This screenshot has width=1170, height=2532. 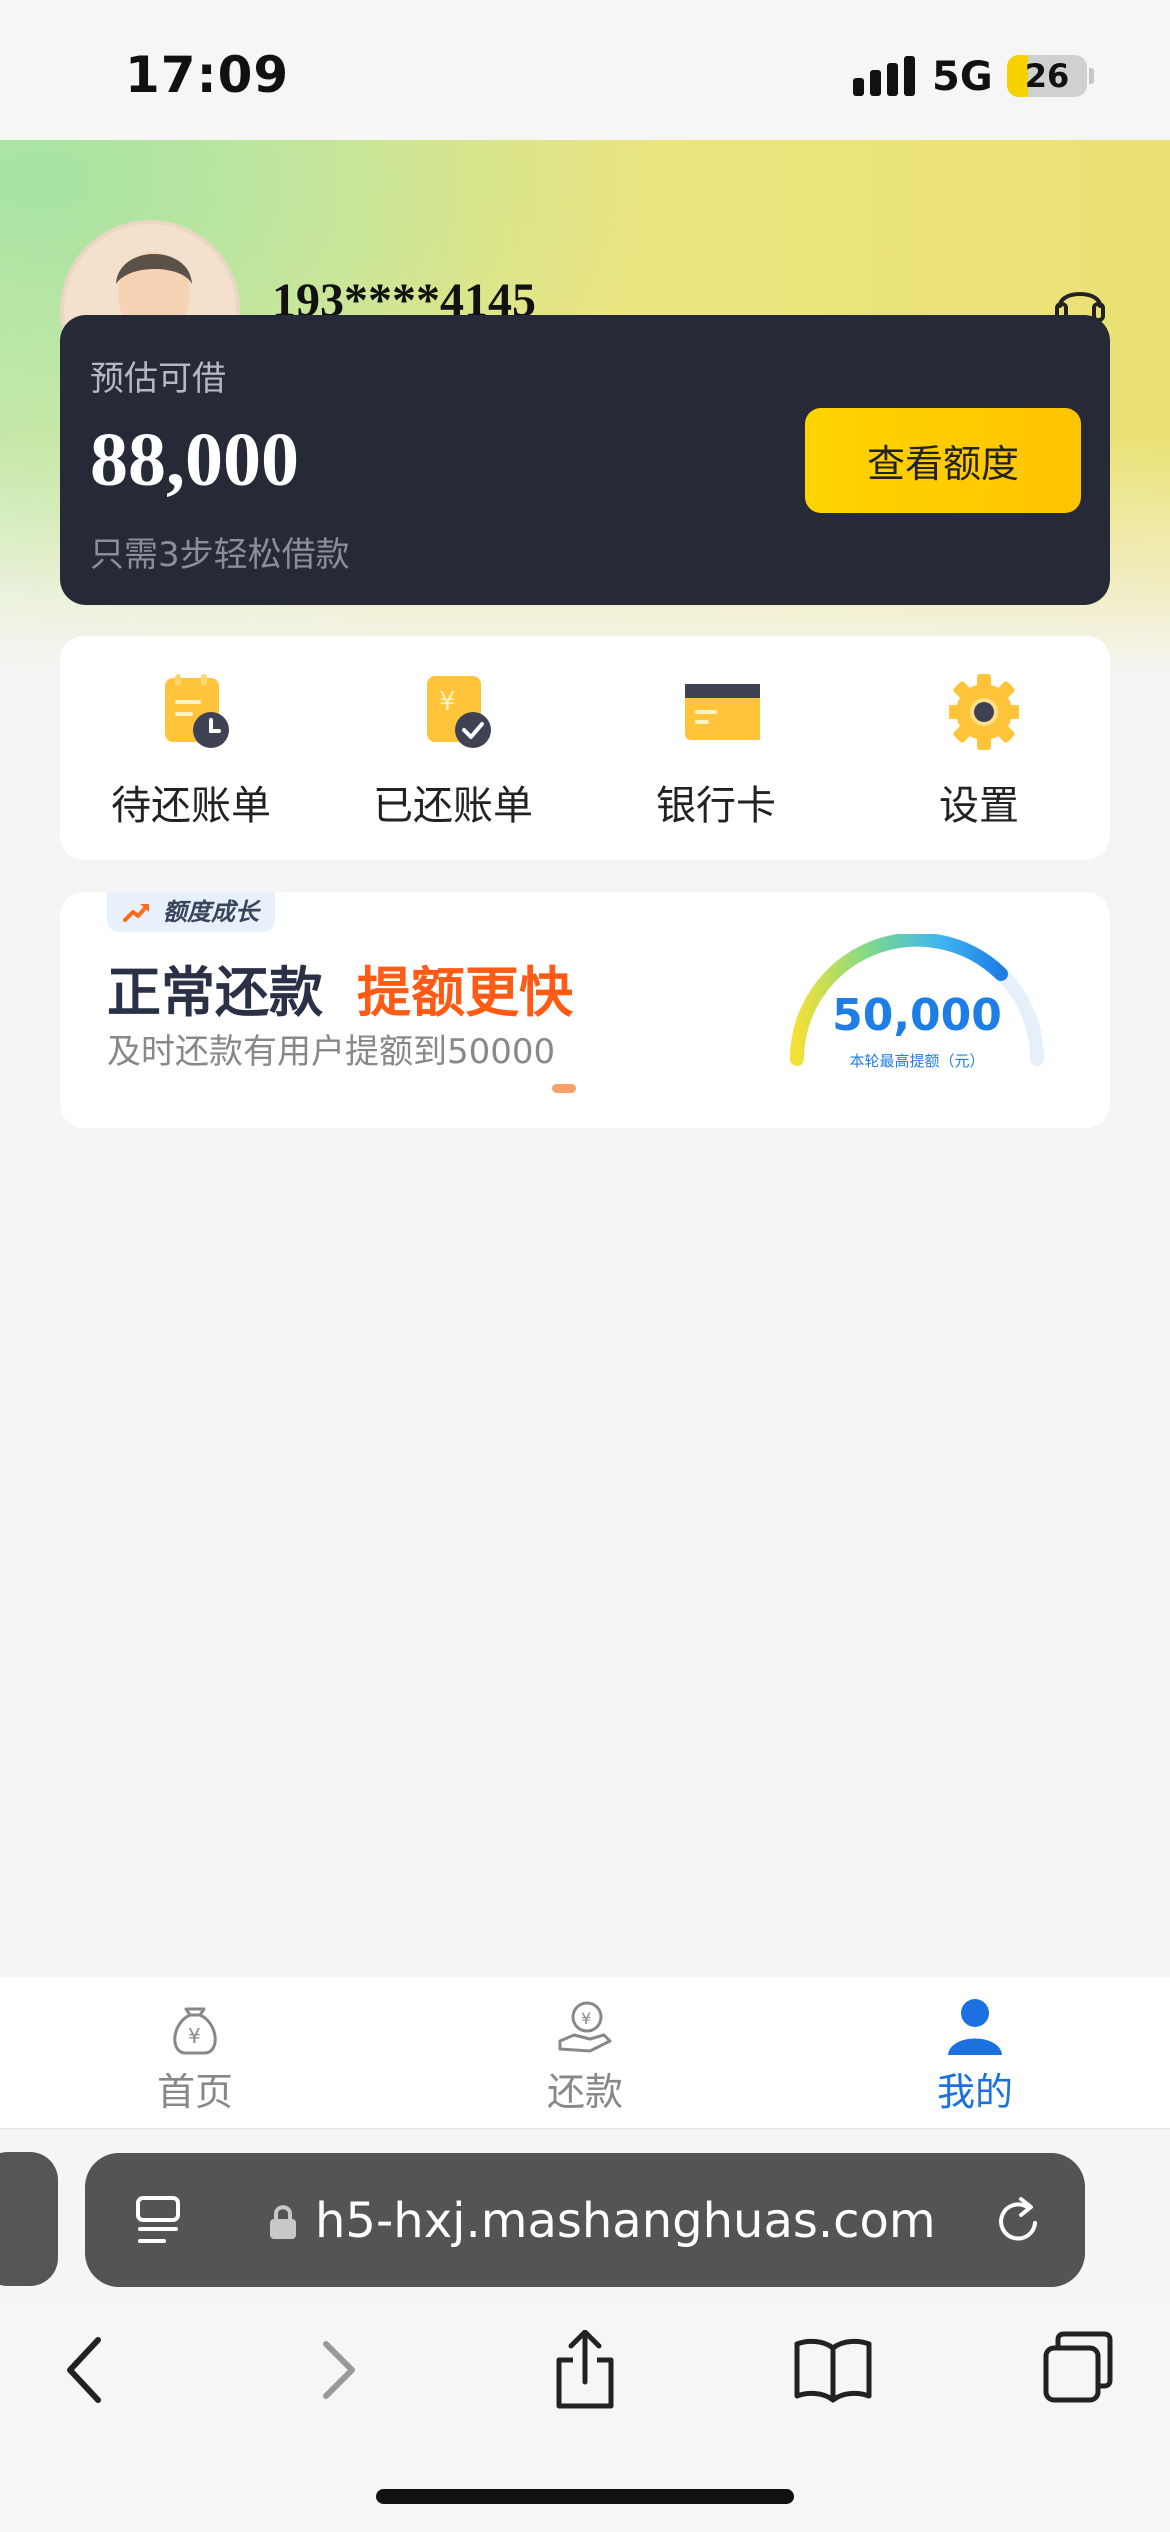 What do you see at coordinates (943, 460) in the screenshot?
I see `view-quota-button: 查看额度` at bounding box center [943, 460].